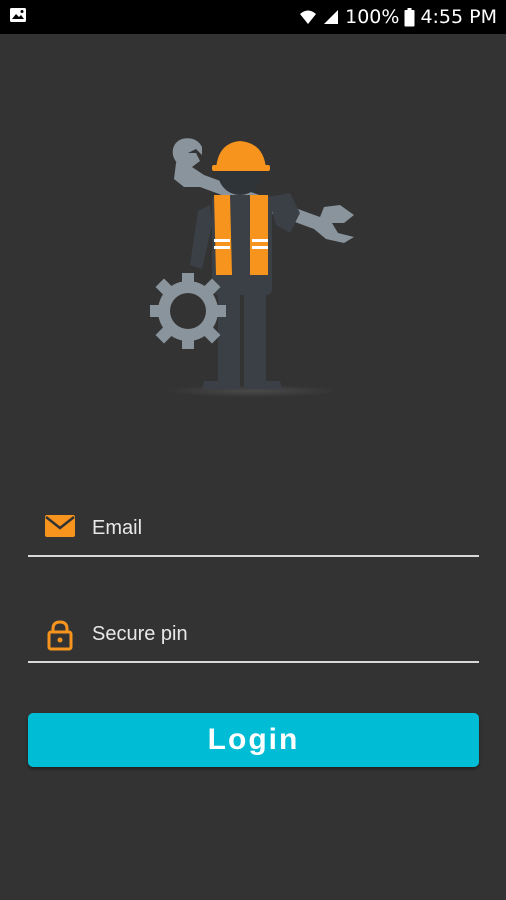 Image resolution: width=506 pixels, height=900 pixels. What do you see at coordinates (60, 528) in the screenshot?
I see `envelope-icon` at bounding box center [60, 528].